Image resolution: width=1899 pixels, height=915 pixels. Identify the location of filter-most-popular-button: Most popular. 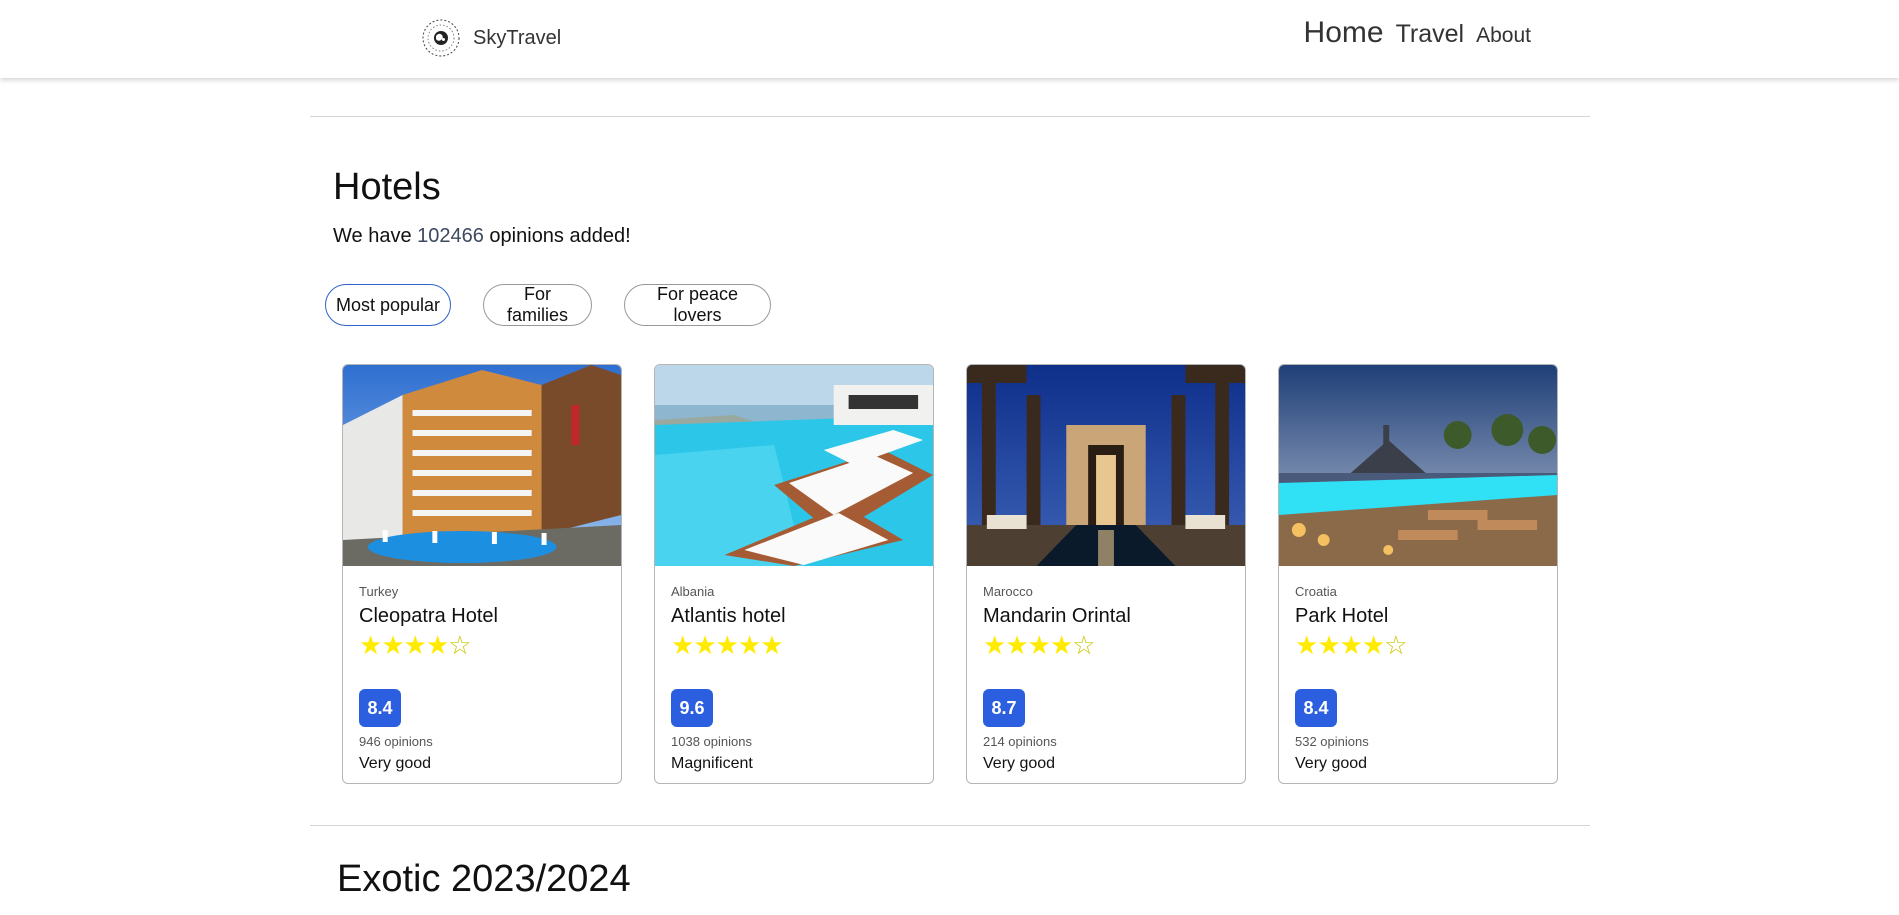
(388, 305).